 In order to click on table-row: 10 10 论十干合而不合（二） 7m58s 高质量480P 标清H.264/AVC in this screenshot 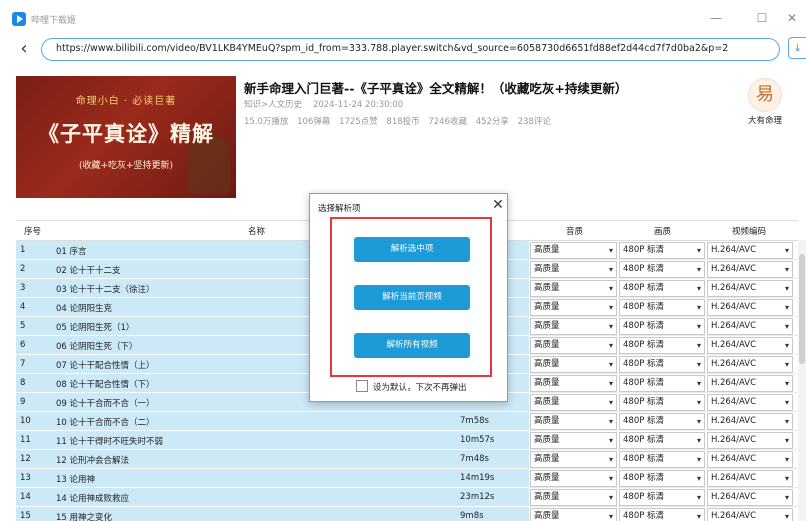, I will do `click(407, 421)`.